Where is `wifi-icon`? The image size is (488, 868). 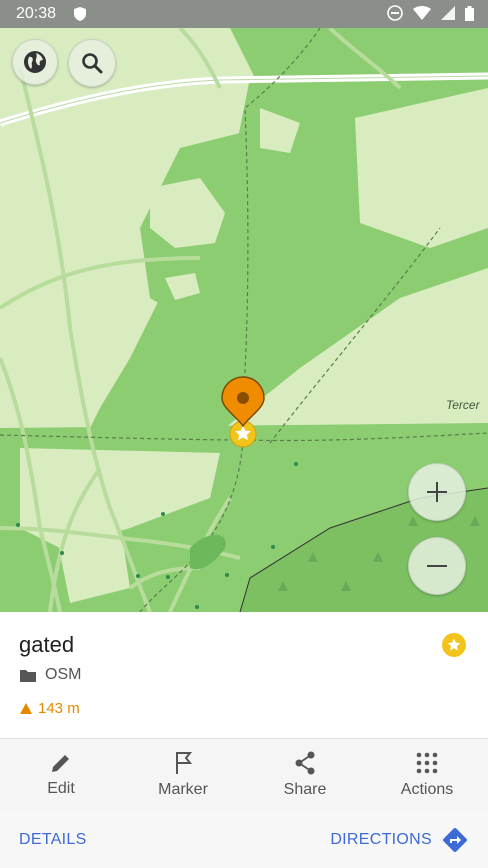
wifi-icon is located at coordinates (422, 13).